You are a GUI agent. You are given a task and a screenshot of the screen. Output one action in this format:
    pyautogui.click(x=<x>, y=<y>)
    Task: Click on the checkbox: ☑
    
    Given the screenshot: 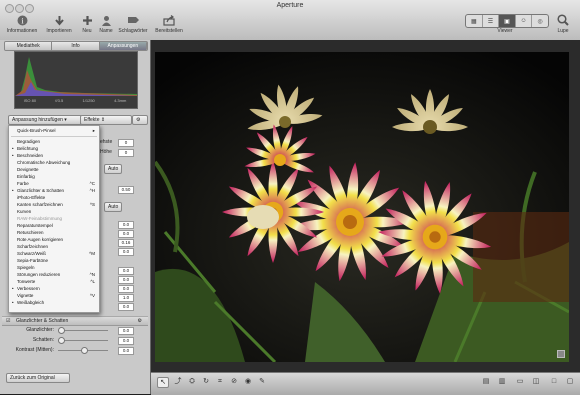 What is the action you would take?
    pyautogui.click(x=8, y=321)
    